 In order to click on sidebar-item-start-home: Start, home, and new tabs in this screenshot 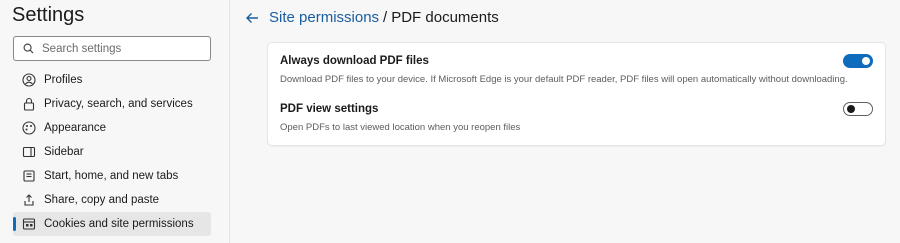, I will do `click(112, 176)`.